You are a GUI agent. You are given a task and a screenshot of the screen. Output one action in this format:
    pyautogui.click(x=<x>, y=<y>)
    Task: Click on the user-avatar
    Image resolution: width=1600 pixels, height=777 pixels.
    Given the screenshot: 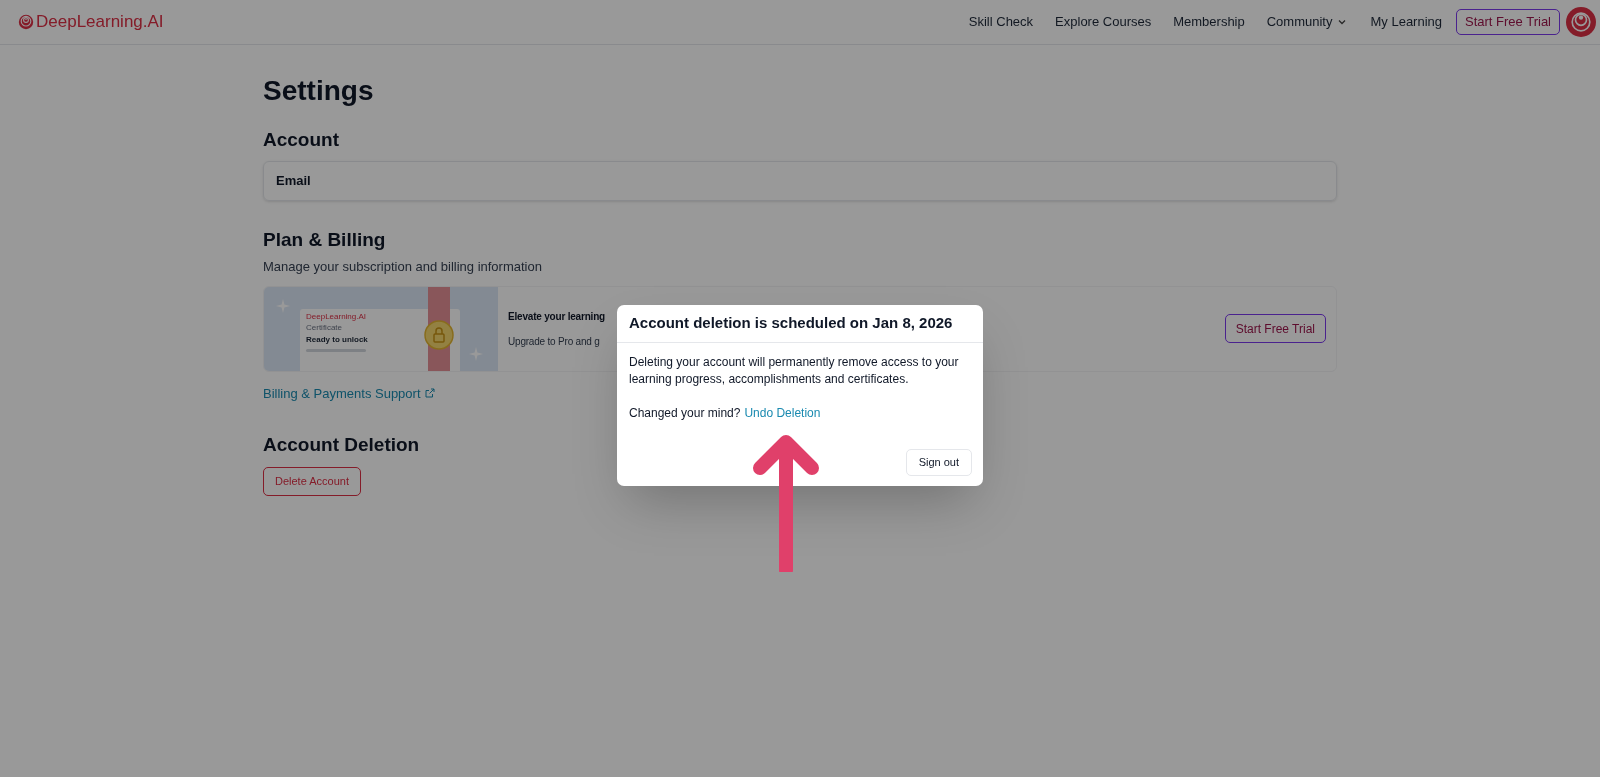 What is the action you would take?
    pyautogui.click(x=1581, y=22)
    